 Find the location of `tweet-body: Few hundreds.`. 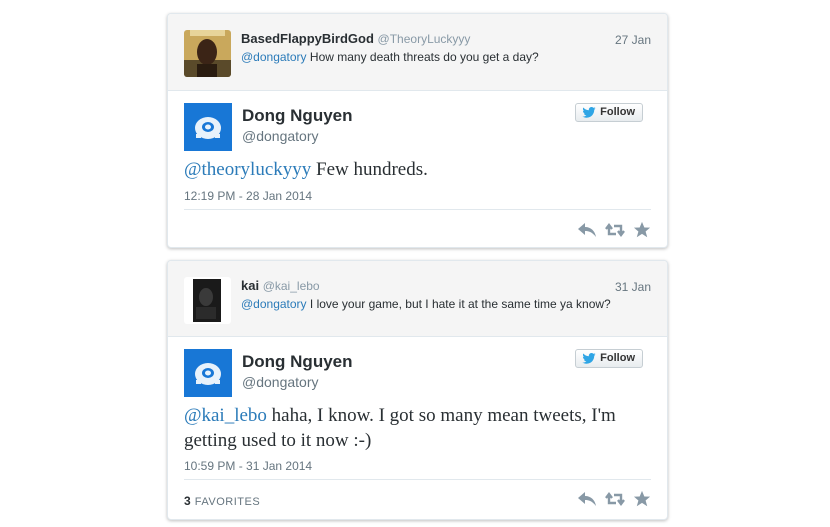

tweet-body: Few hundreds. is located at coordinates (369, 169).